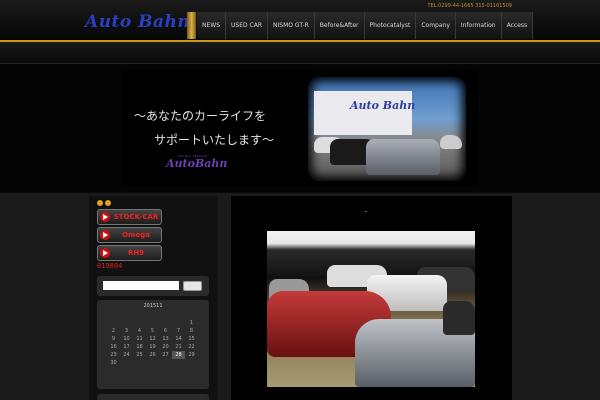 Image resolution: width=600 pixels, height=400 pixels. What do you see at coordinates (137, 22) in the screenshot?
I see `site-logo: Auto Bahn` at bounding box center [137, 22].